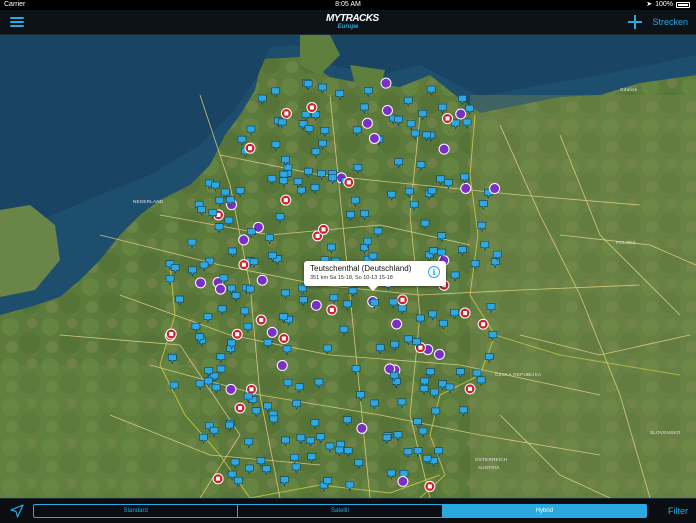 This screenshot has height=523, width=696. What do you see at coordinates (17, 22) in the screenshot?
I see `menu-icon` at bounding box center [17, 22].